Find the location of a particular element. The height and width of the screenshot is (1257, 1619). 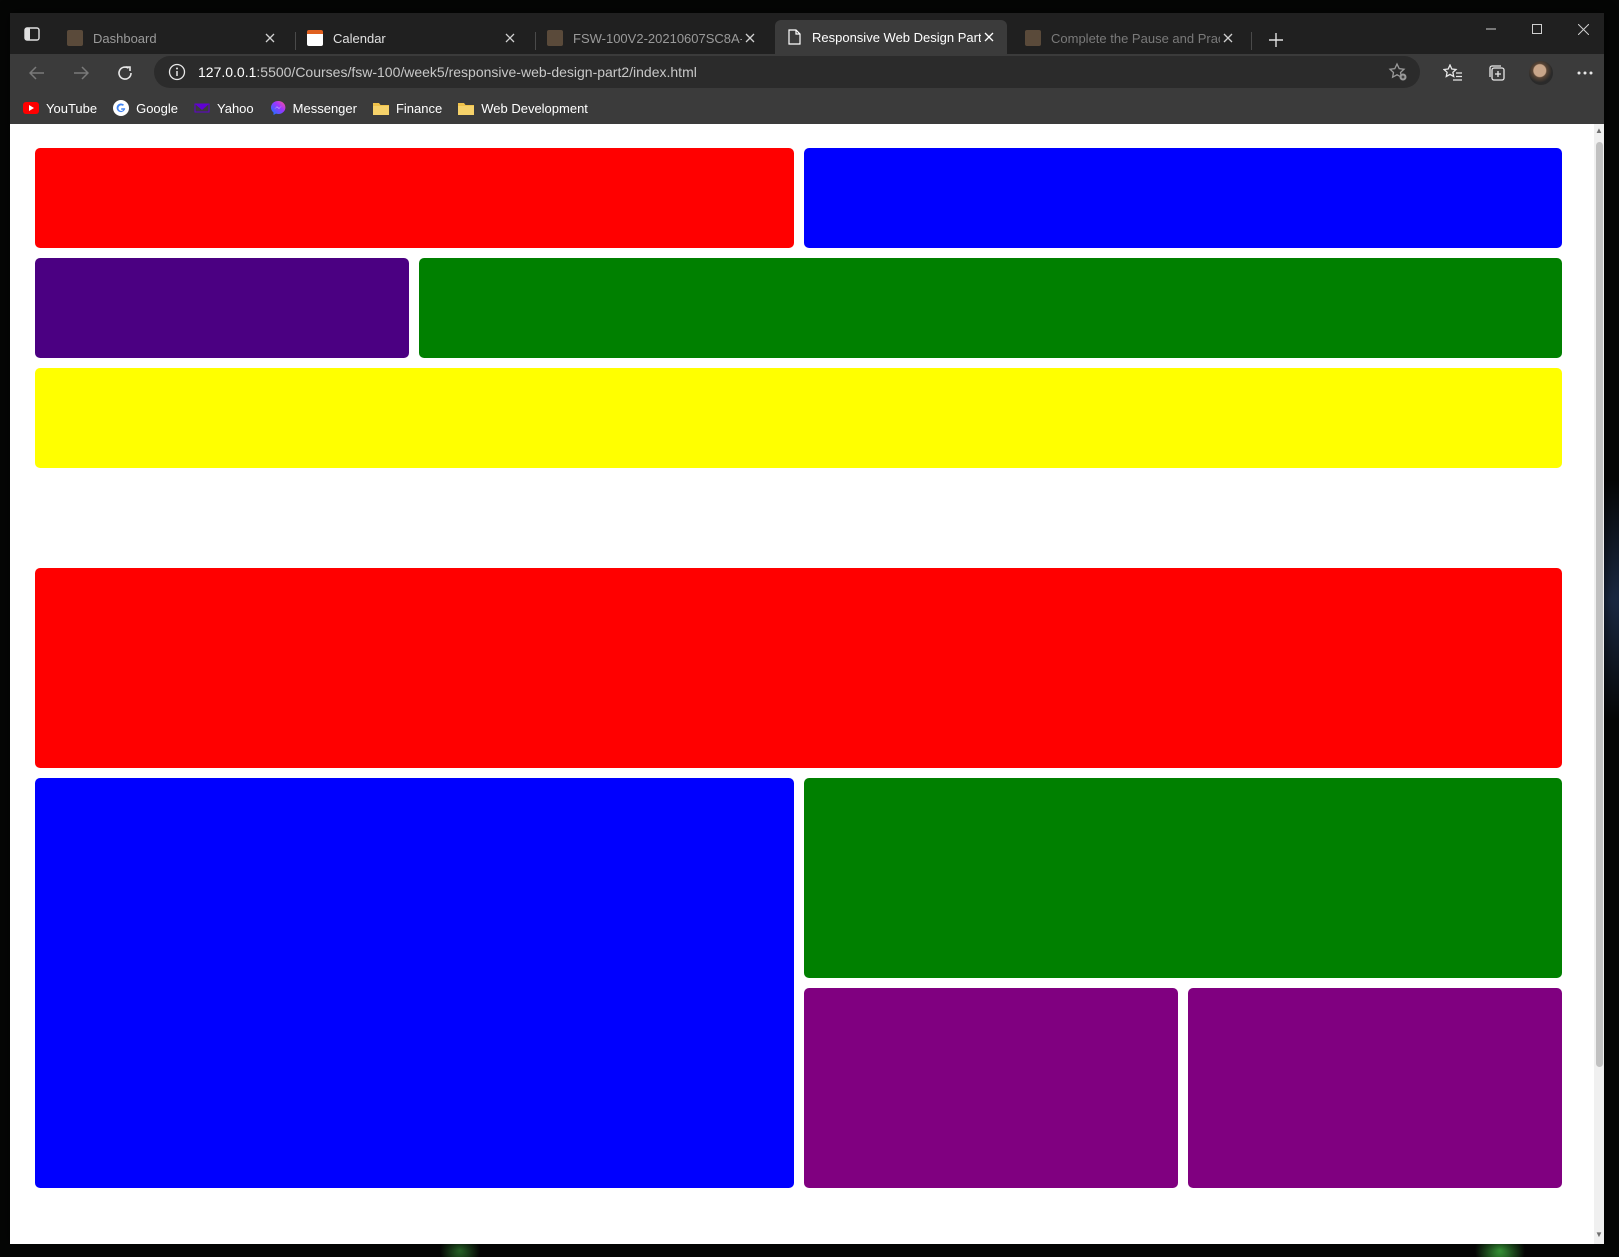

plus-icon is located at coordinates (1276, 40).